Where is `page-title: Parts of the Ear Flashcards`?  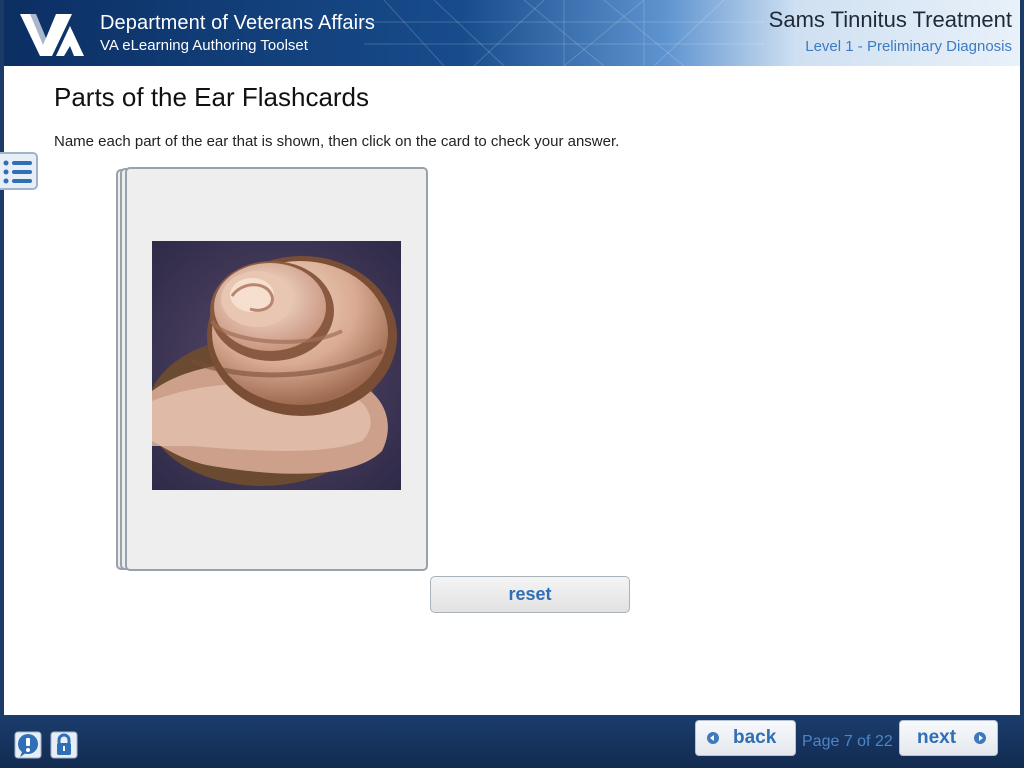
page-title: Parts of the Ear Flashcards is located at coordinates (212, 97).